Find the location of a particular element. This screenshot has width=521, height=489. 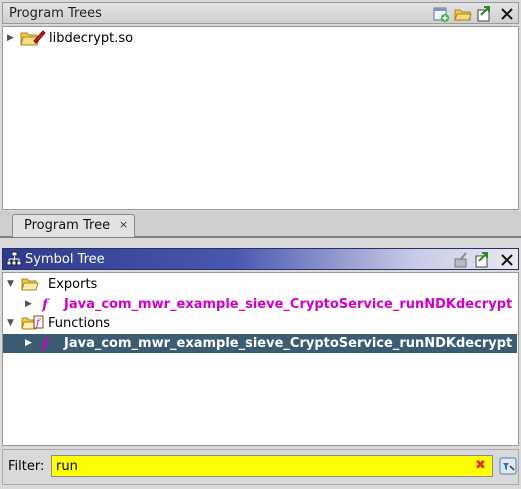

tree-node-label: libdecrypt.so is located at coordinates (91, 38).